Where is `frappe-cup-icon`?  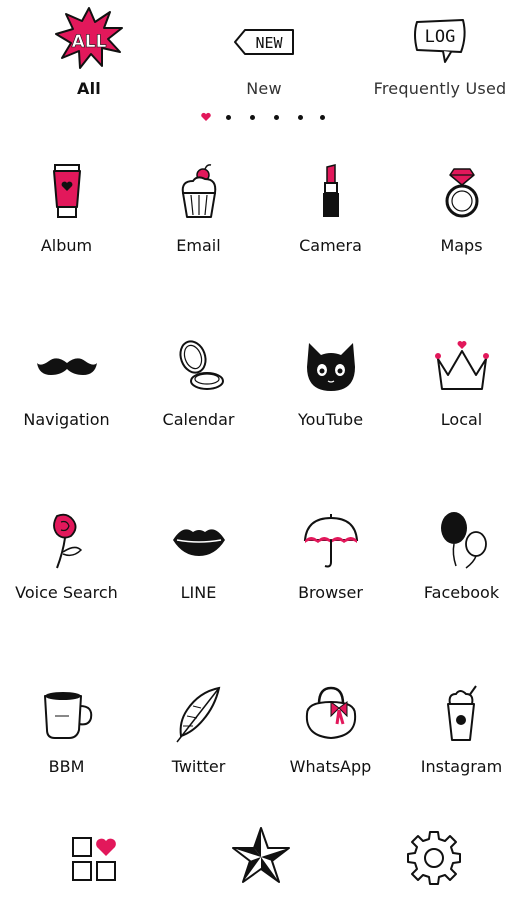 frappe-cup-icon is located at coordinates (461, 713).